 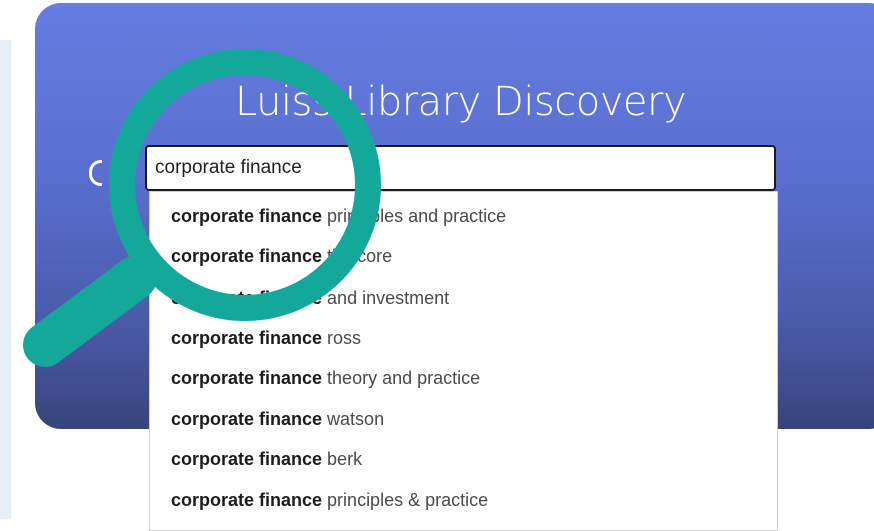 I want to click on left-side-panel, so click(x=5, y=279).